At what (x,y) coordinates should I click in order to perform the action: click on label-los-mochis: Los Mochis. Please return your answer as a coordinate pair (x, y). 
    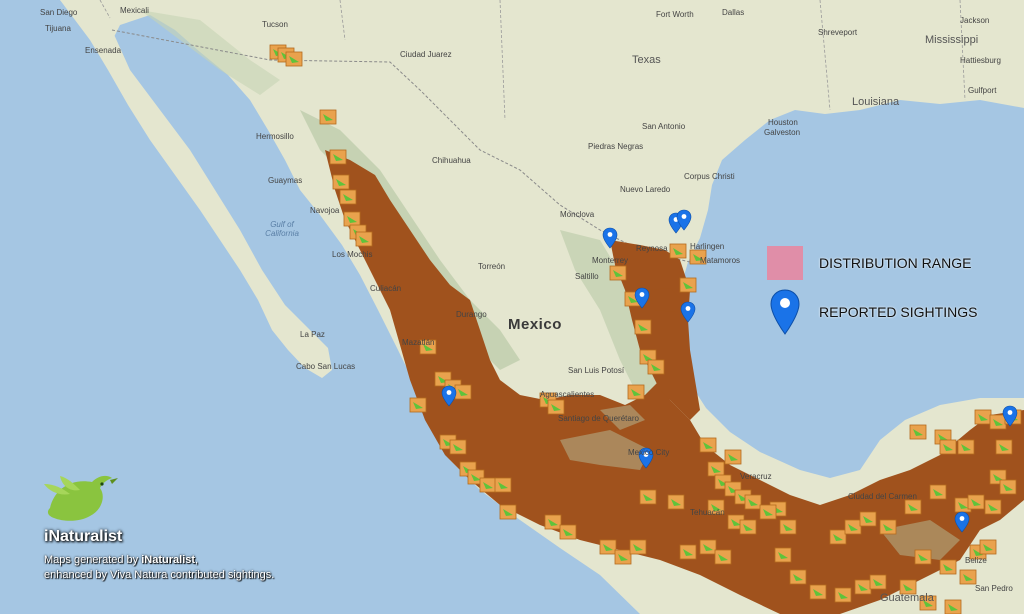
    Looking at the image, I should click on (352, 254).